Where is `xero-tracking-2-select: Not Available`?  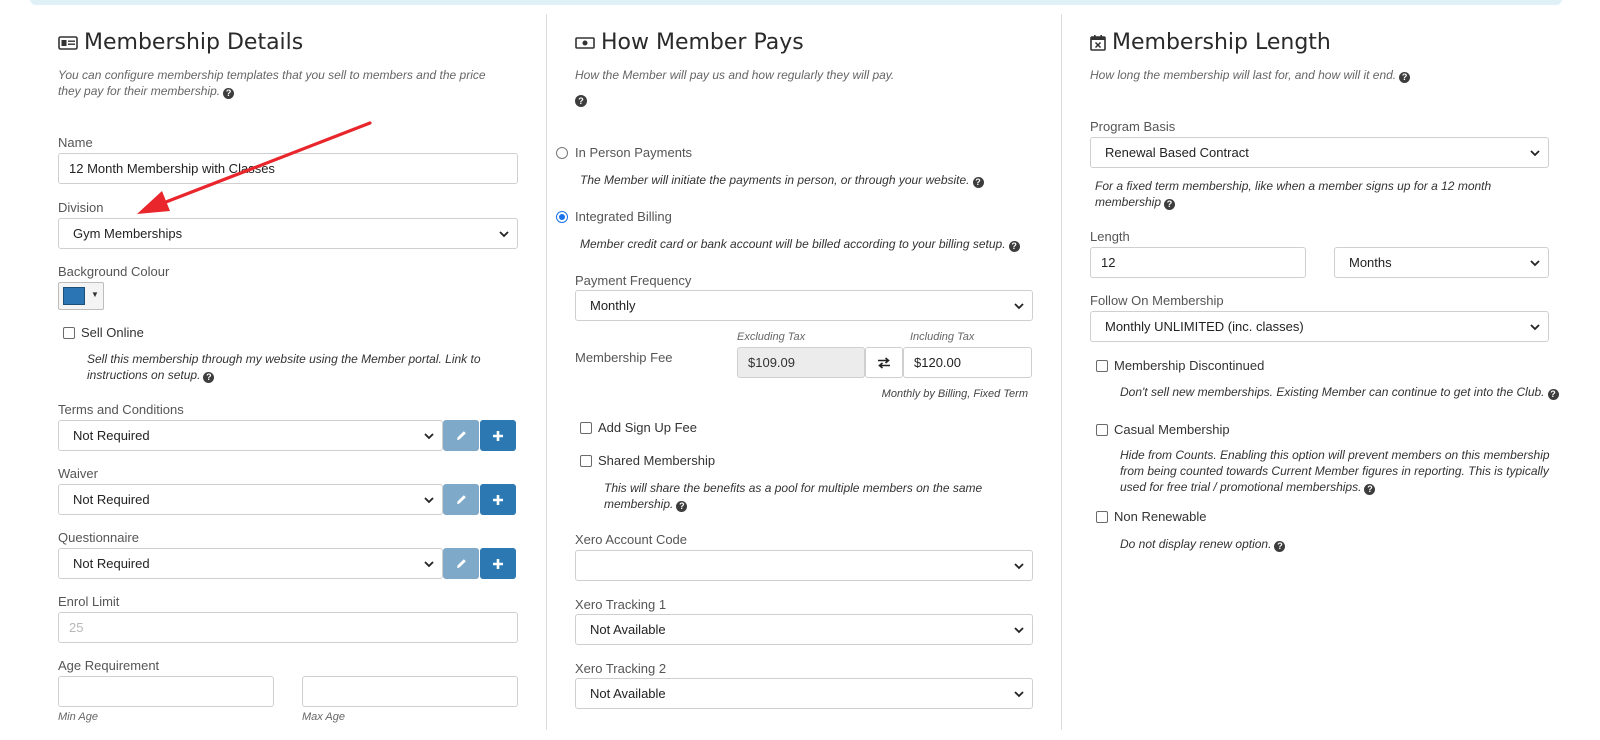
xero-tracking-2-select: Not Available is located at coordinates (804, 693).